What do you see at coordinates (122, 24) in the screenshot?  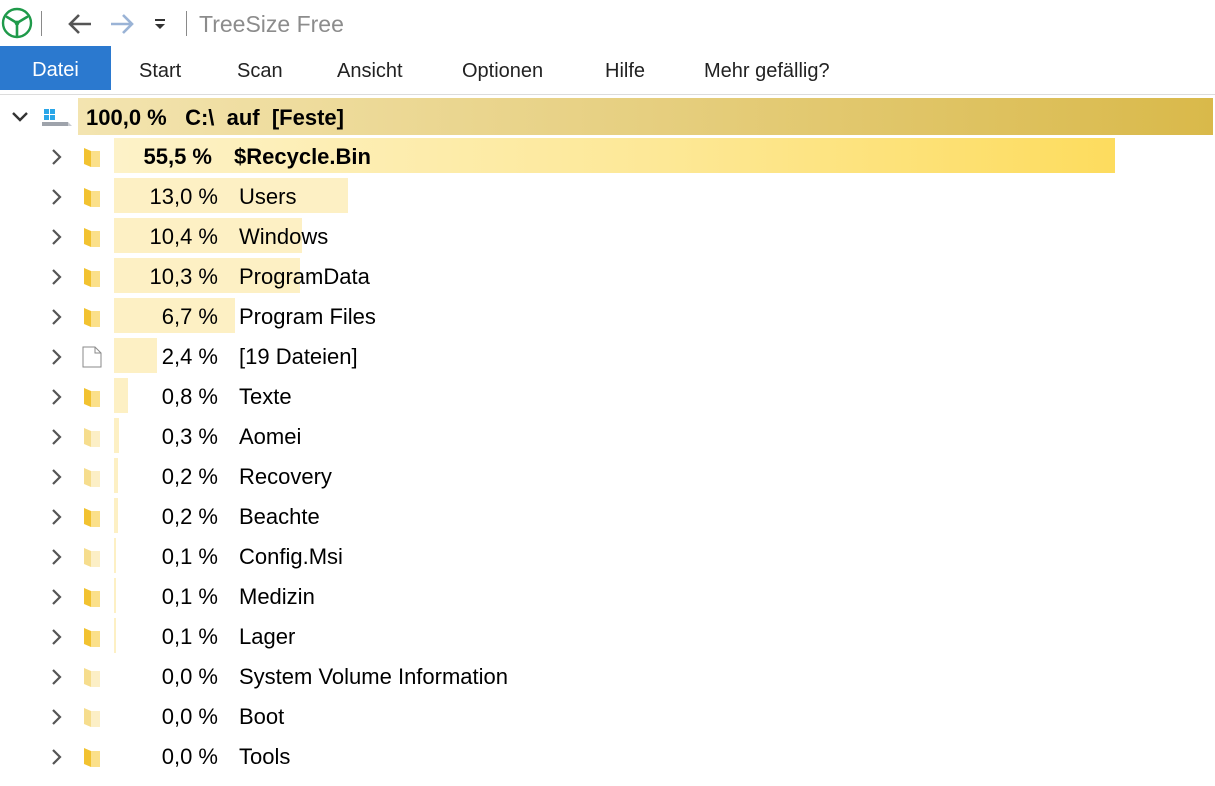 I see `forward-arrow-icon` at bounding box center [122, 24].